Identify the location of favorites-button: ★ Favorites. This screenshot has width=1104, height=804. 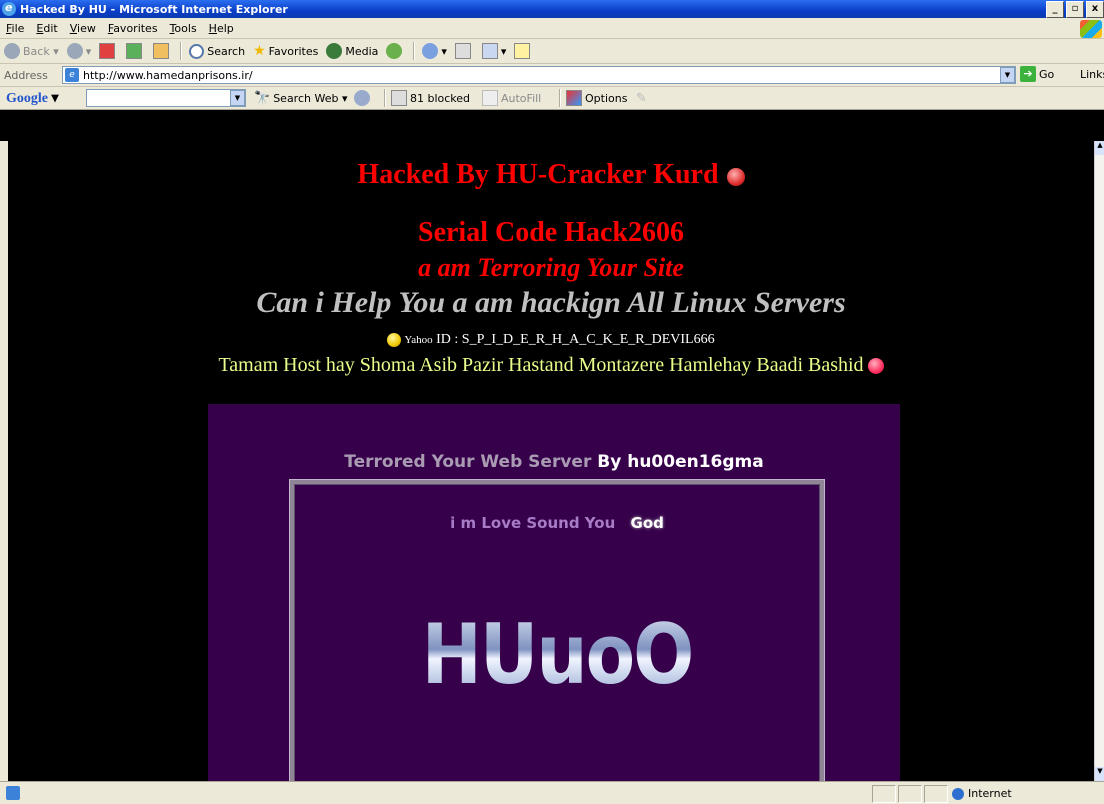
(285, 51).